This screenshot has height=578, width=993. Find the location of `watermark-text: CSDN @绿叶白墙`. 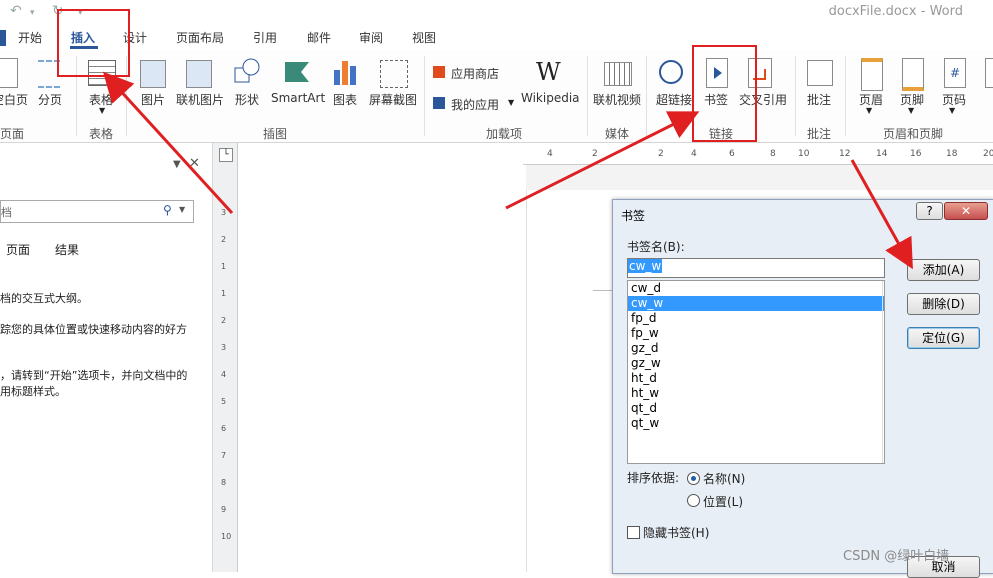

watermark-text: CSDN @绿叶白墙 is located at coordinates (896, 556).